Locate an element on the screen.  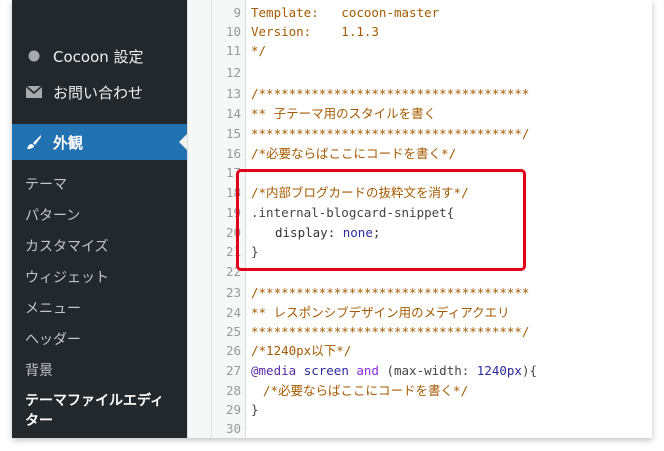
line-number: 25 is located at coordinates (233, 331).